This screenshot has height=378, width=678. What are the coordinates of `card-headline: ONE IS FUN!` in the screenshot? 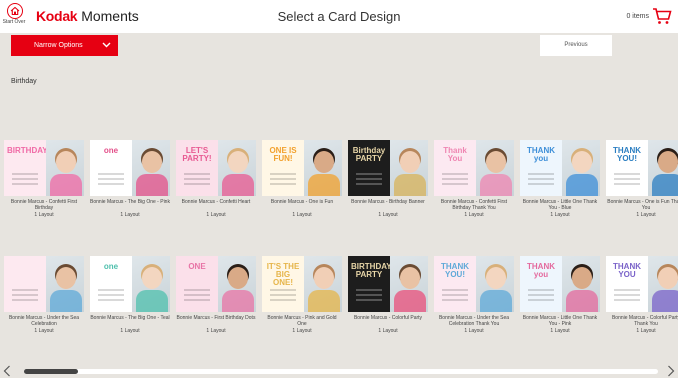 It's located at (283, 154).